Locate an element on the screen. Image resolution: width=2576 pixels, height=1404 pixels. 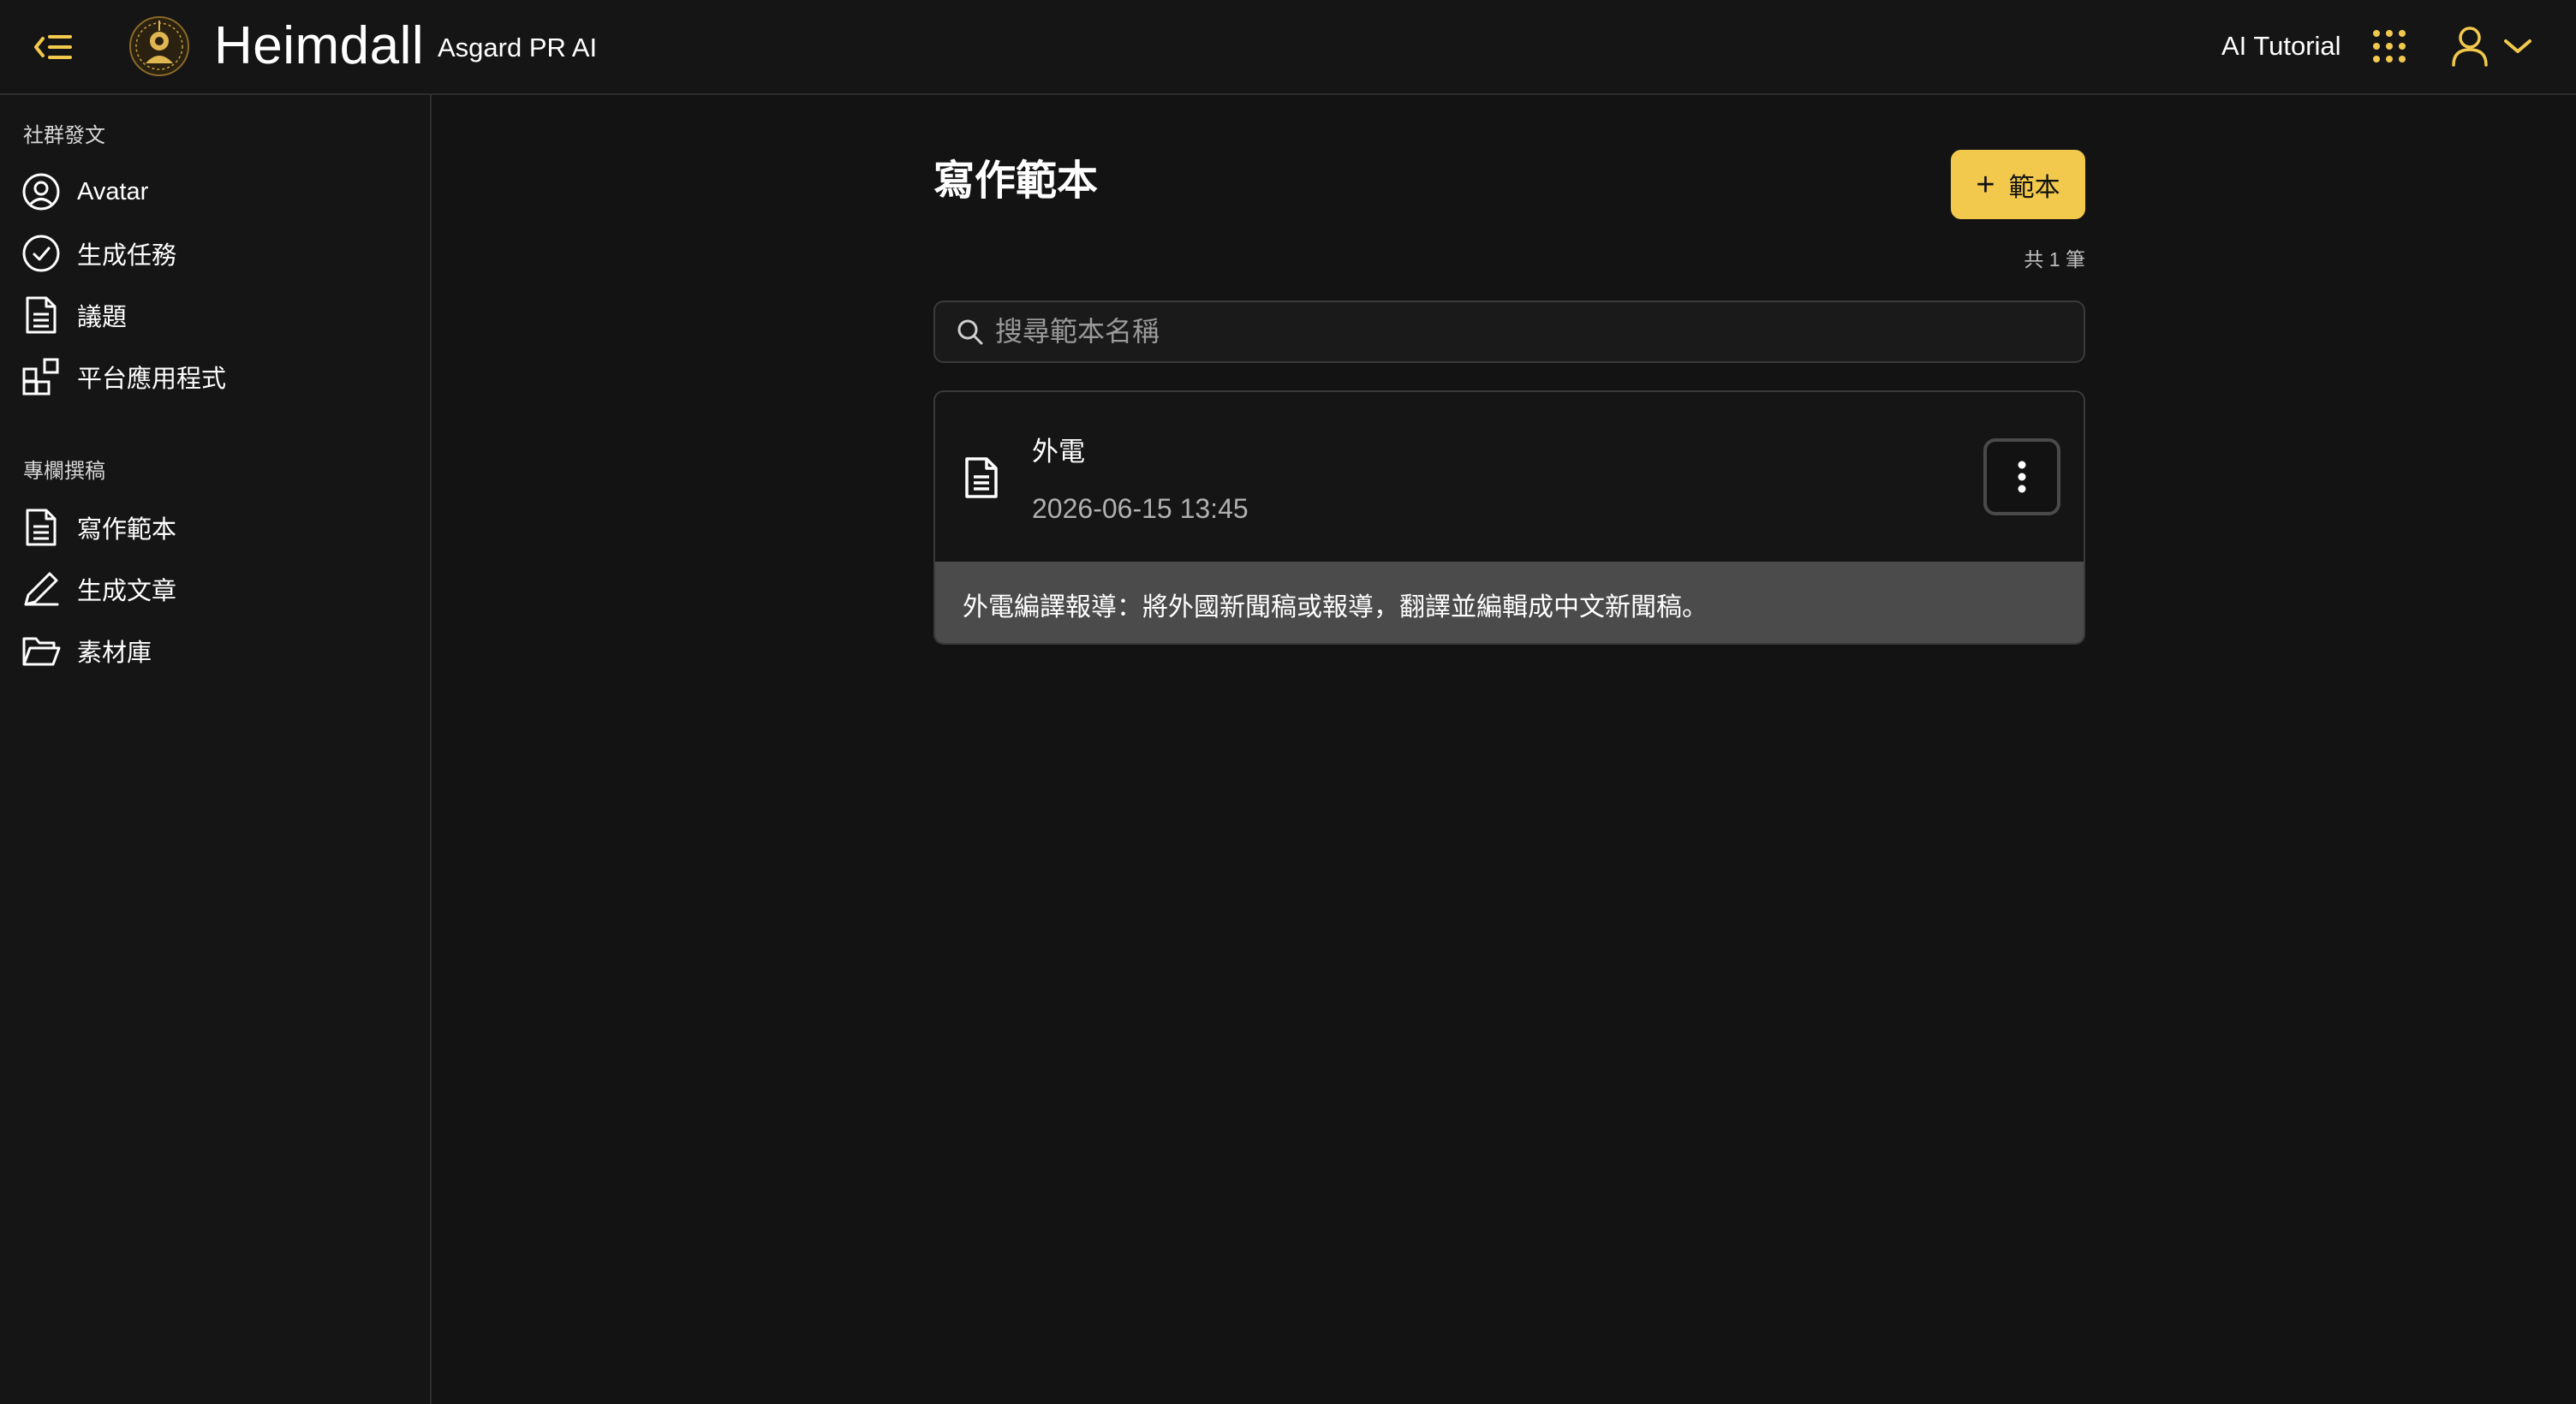
sidebar-section-title: 專欄撰稿 is located at coordinates (64, 471).